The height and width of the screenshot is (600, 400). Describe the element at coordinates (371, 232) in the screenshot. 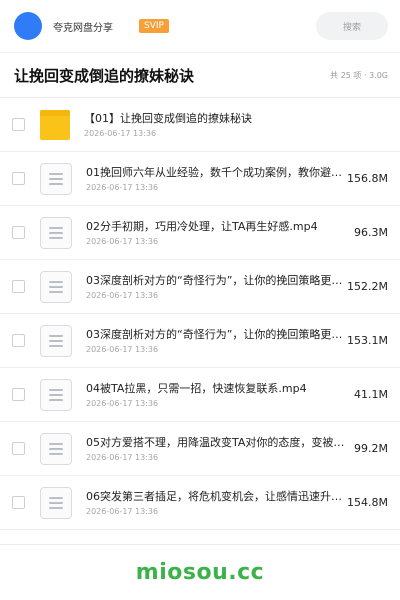

I see `file-size: 96.3M` at that location.